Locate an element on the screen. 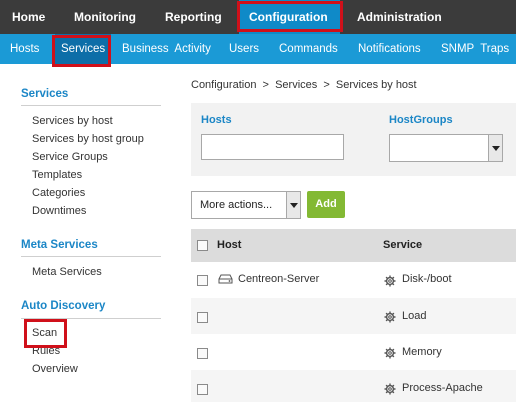  sidebar-section-auto-discovery: Auto Discovery is located at coordinates (63, 306).